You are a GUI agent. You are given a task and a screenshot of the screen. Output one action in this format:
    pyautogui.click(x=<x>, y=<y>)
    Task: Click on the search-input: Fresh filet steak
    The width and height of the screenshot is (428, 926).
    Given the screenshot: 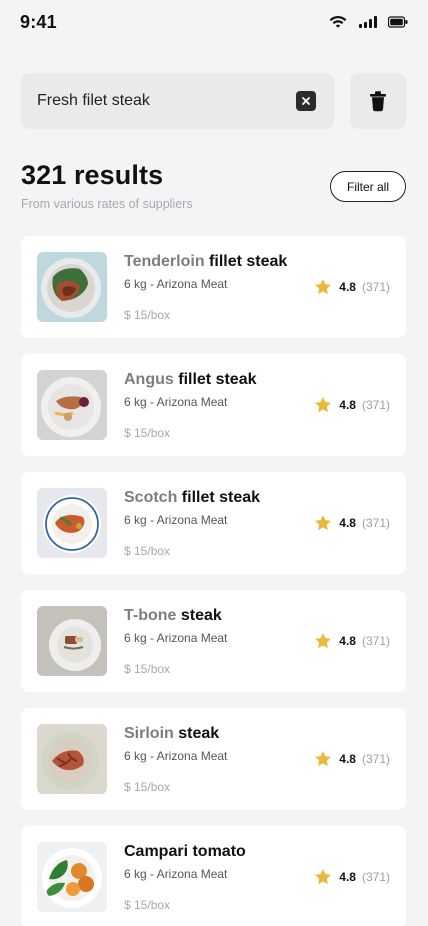 What is the action you would take?
    pyautogui.click(x=177, y=101)
    